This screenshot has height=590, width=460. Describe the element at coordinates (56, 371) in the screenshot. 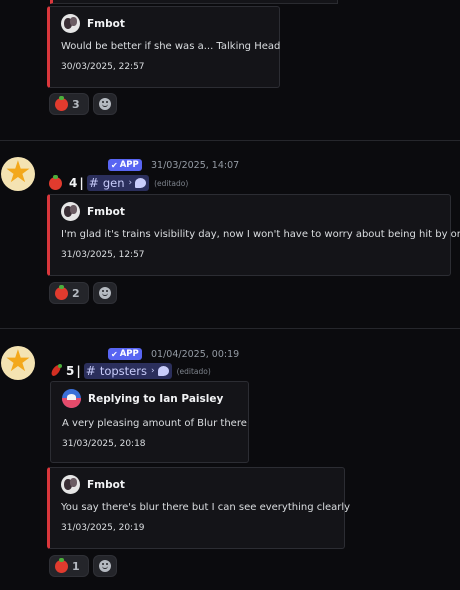

I see `chili-pepper-icon` at that location.